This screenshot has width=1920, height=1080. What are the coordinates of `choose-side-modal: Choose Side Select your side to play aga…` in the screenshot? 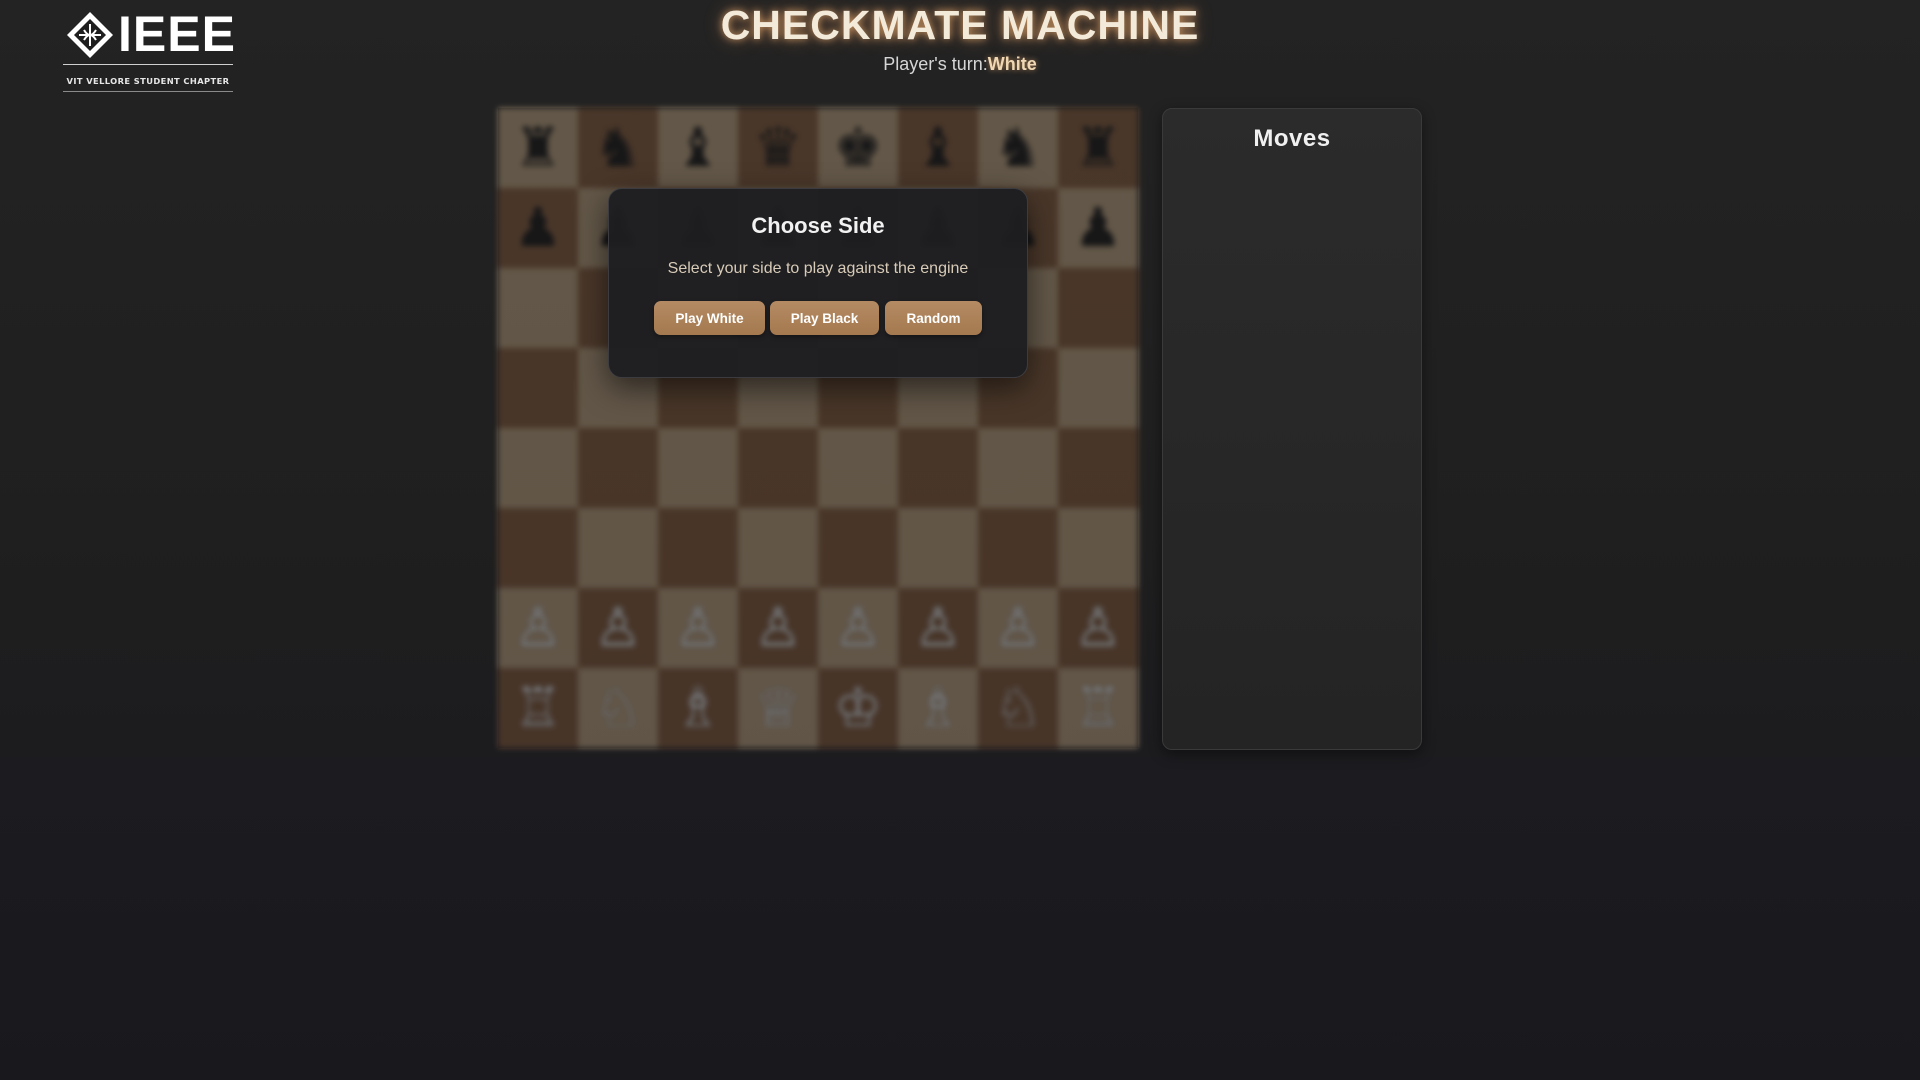 It's located at (818, 283).